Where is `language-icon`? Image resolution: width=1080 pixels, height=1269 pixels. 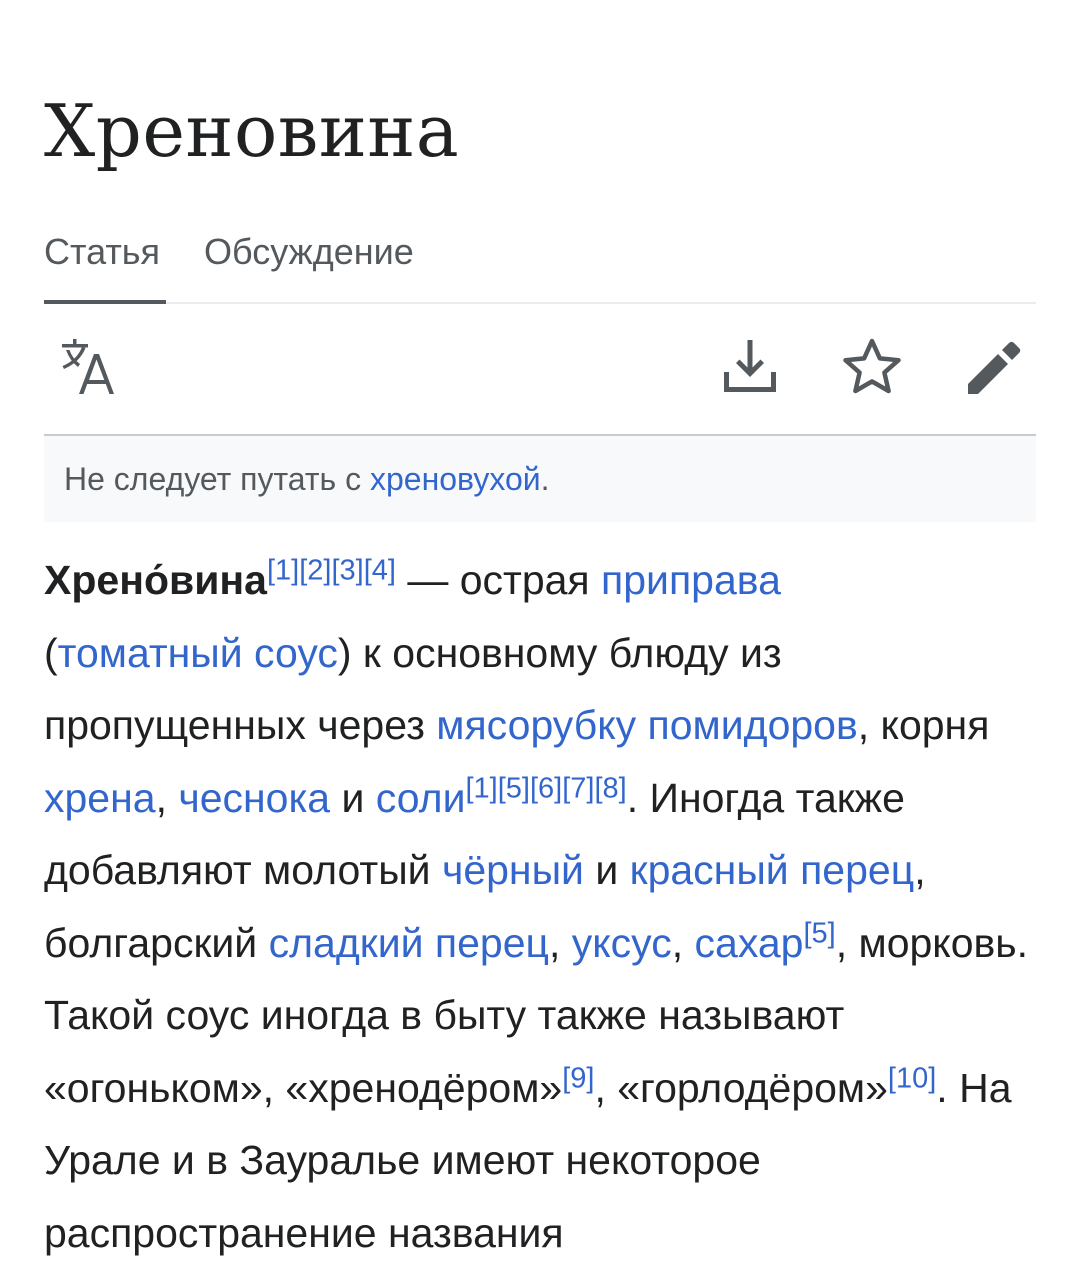 language-icon is located at coordinates (90, 368).